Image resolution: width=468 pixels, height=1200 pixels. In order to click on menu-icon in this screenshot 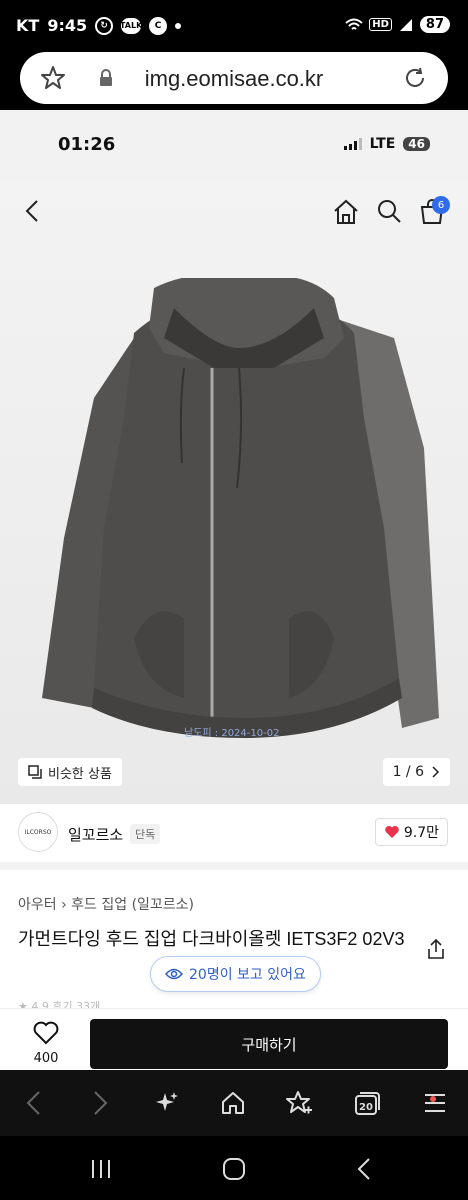, I will do `click(435, 1103)`.